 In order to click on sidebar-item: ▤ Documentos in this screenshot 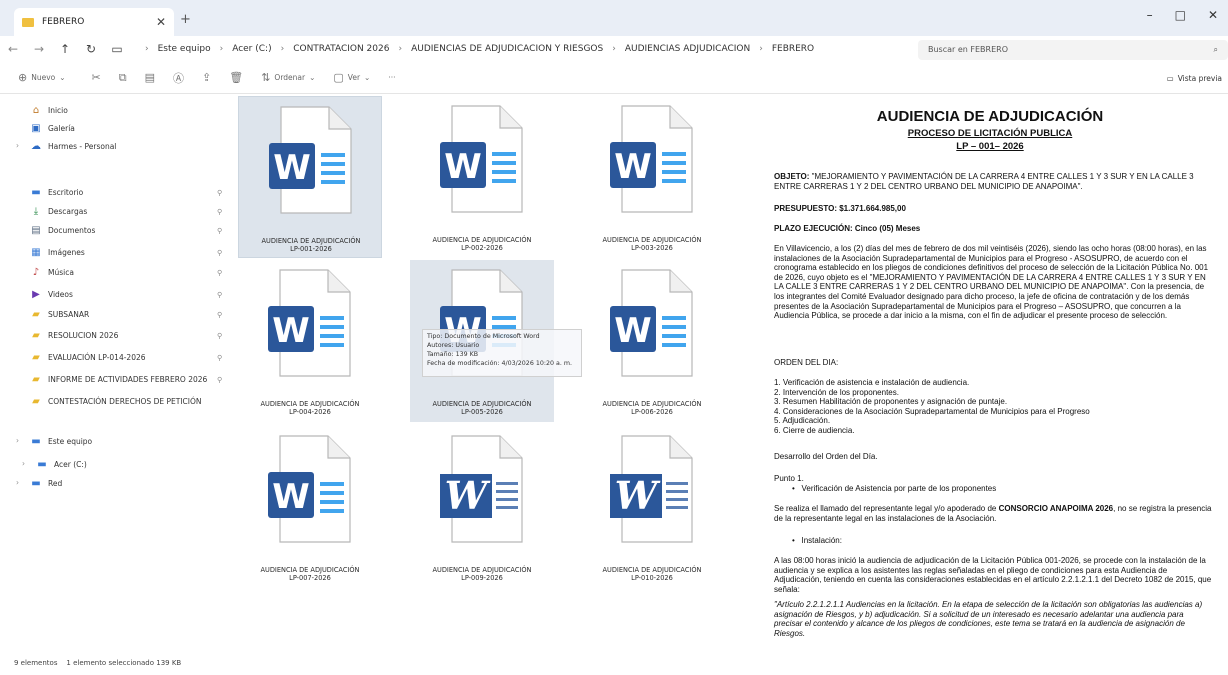, I will do `click(62, 230)`.